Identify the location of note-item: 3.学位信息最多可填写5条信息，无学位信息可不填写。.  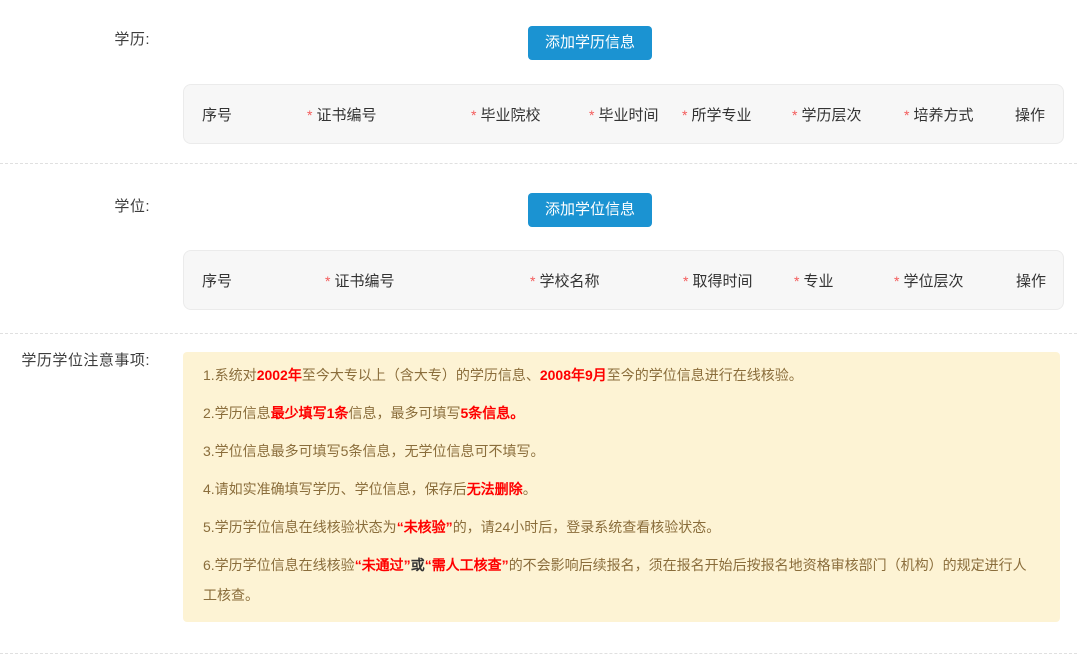
(621, 451).